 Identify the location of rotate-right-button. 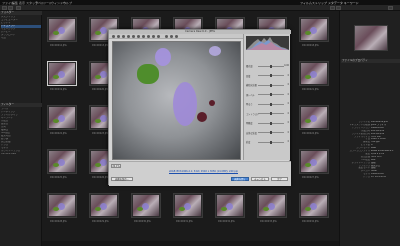
(338, 8).